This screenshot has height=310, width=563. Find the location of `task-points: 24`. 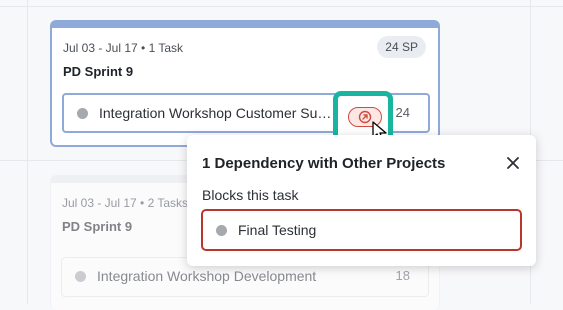

task-points: 24 is located at coordinates (402, 112).